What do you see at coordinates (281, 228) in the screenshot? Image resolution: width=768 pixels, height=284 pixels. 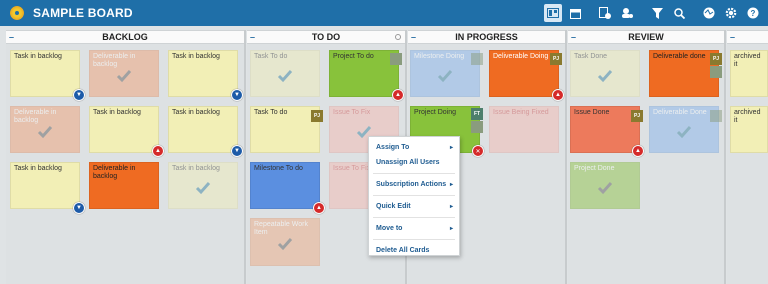 I see `card-title: Repeatable Work Item` at bounding box center [281, 228].